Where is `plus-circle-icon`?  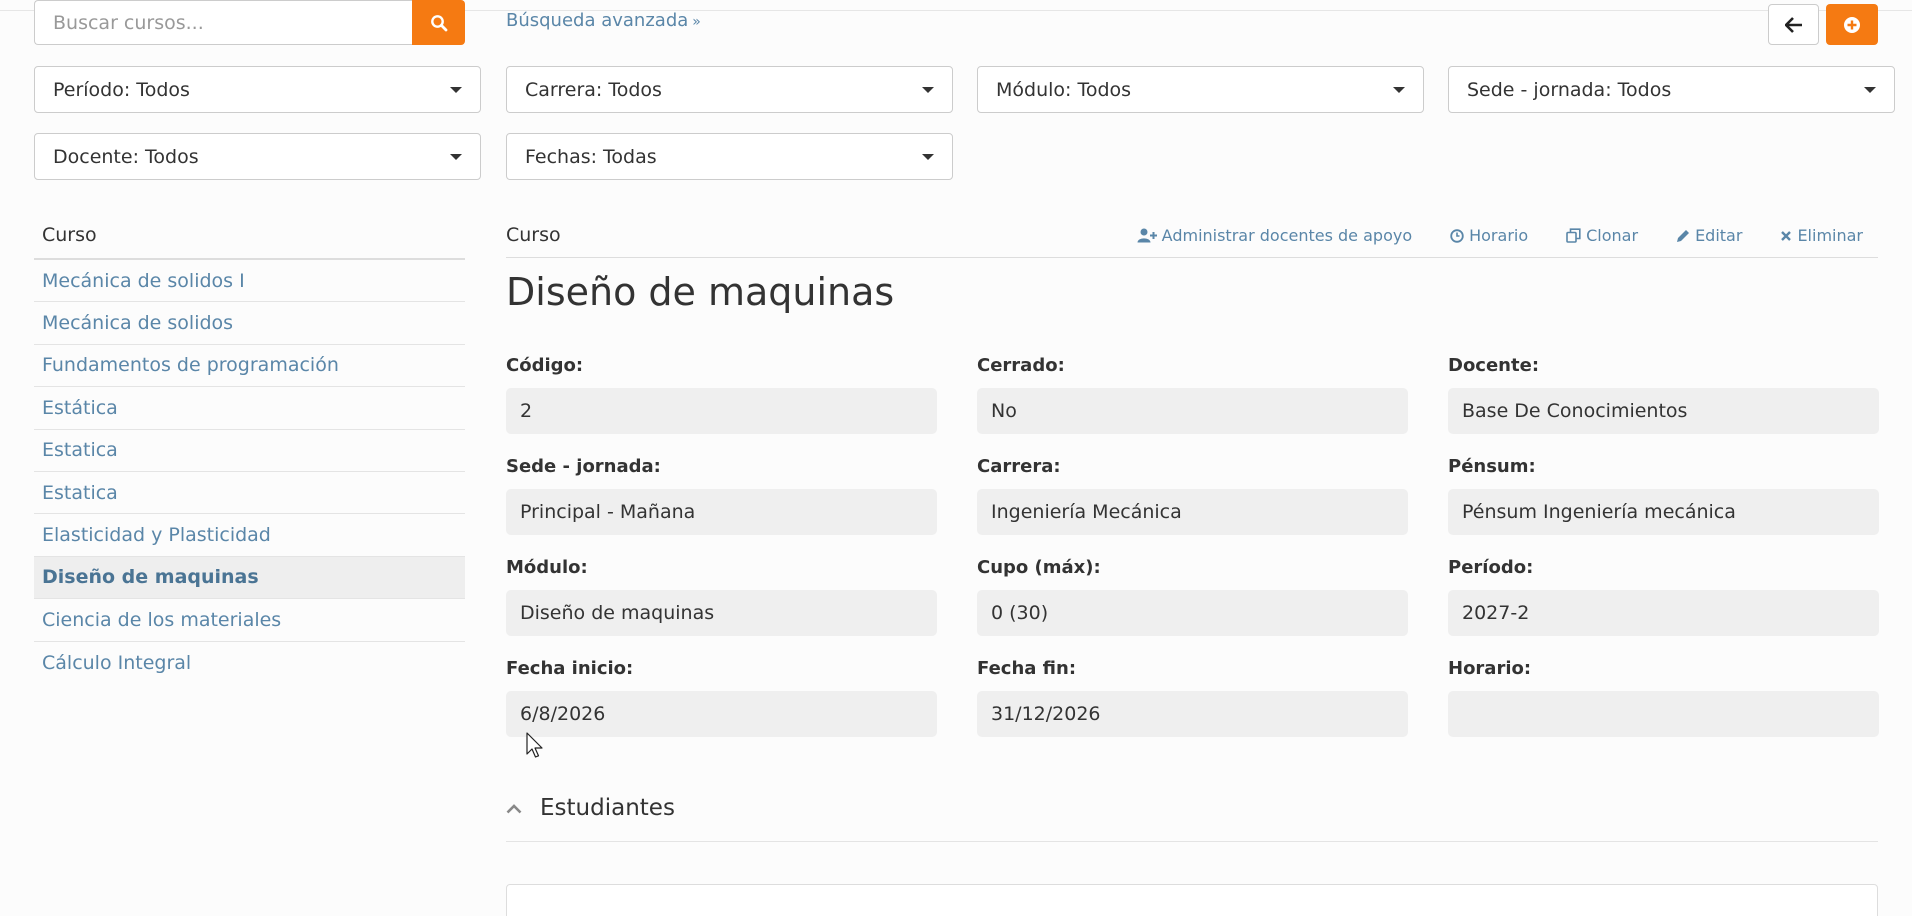
plus-circle-icon is located at coordinates (1852, 24).